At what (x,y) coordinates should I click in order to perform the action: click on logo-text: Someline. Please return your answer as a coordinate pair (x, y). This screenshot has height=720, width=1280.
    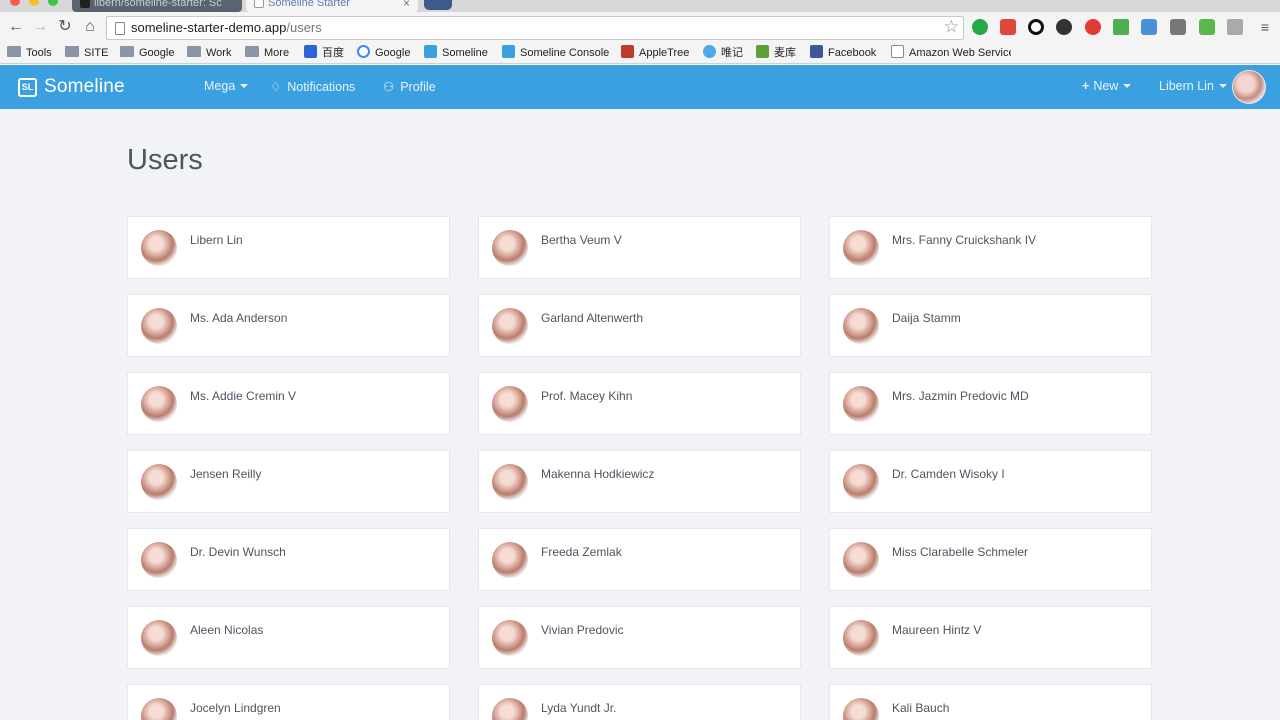
    Looking at the image, I should click on (84, 86).